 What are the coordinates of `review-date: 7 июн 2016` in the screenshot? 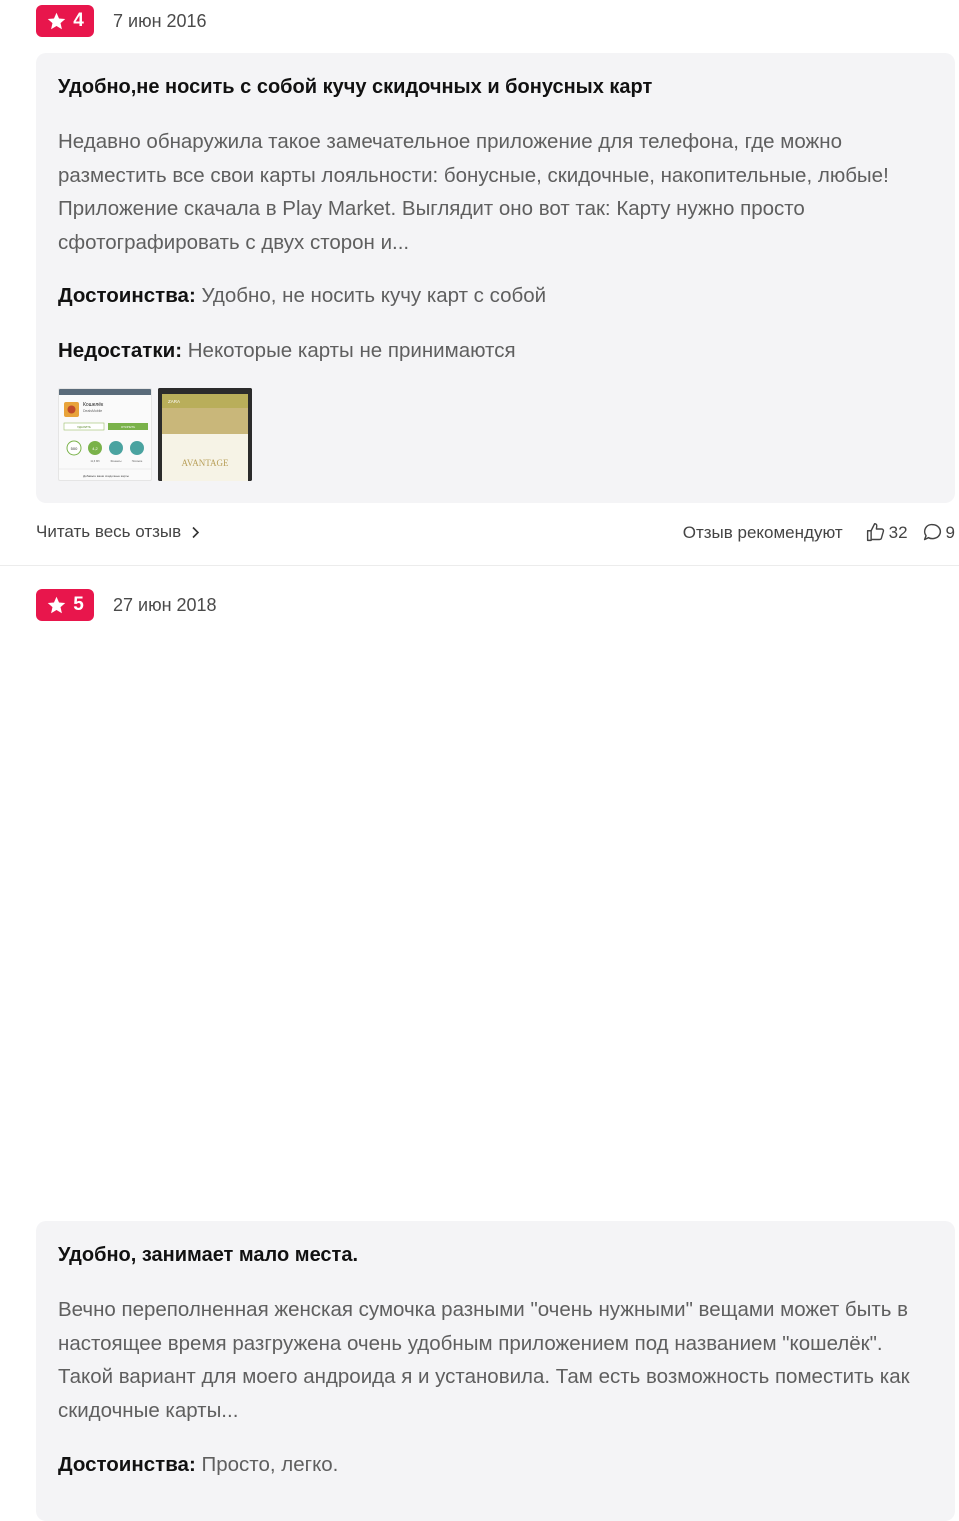 It's located at (160, 20).